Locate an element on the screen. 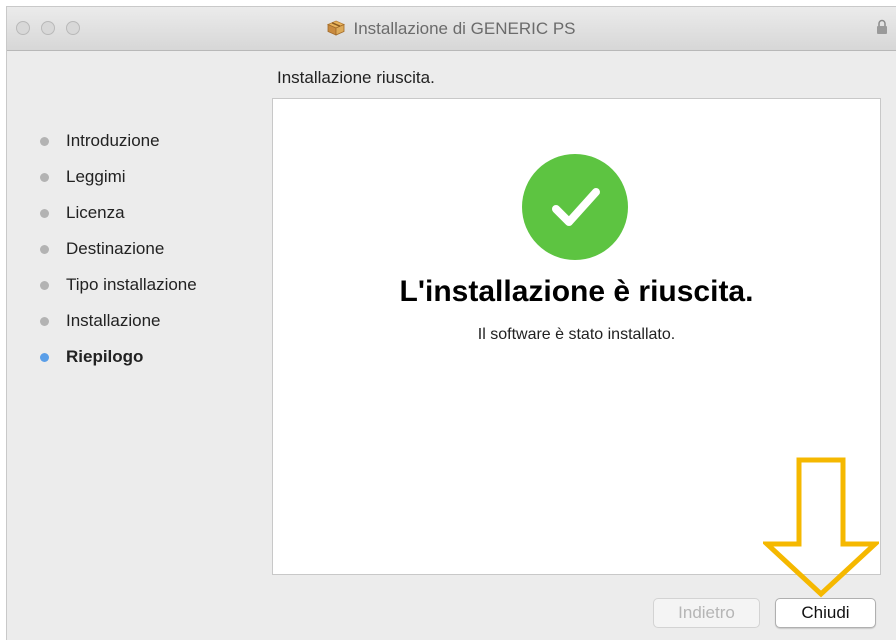 The image size is (896, 640). step-destinazione: Destinazione is located at coordinates (115, 255).